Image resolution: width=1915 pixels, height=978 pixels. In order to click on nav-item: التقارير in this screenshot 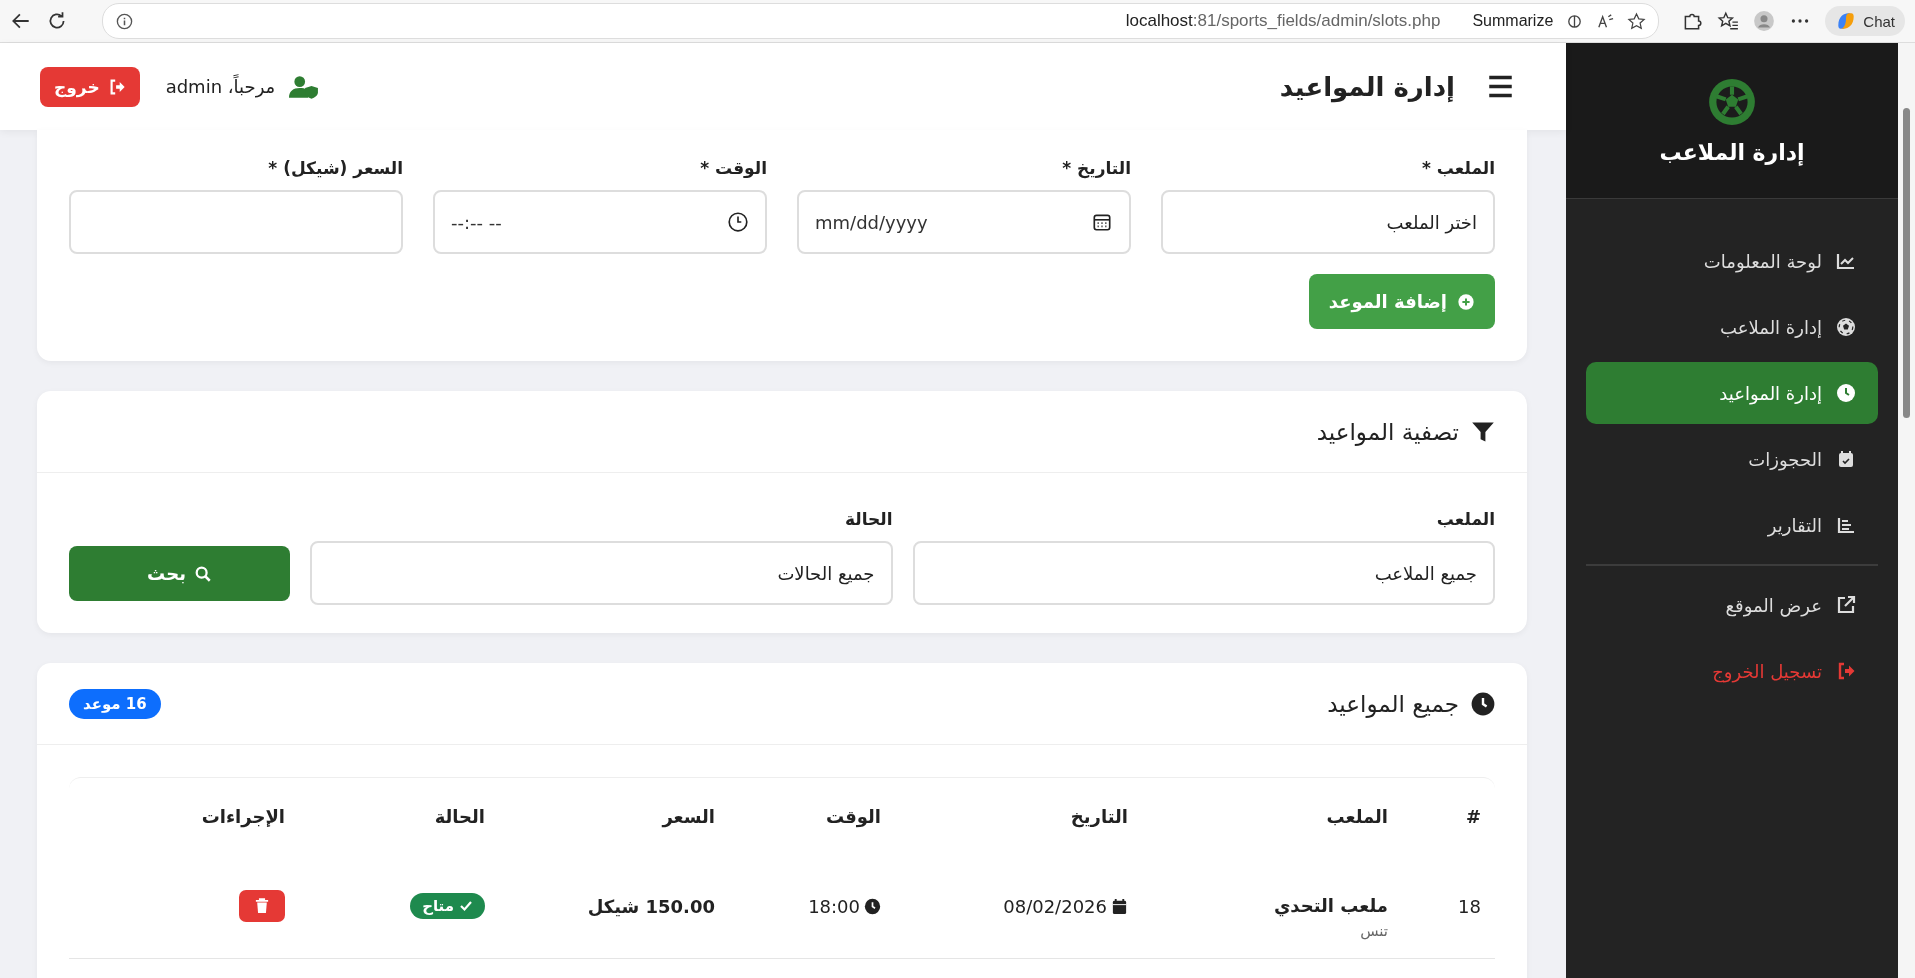, I will do `click(1732, 525)`.